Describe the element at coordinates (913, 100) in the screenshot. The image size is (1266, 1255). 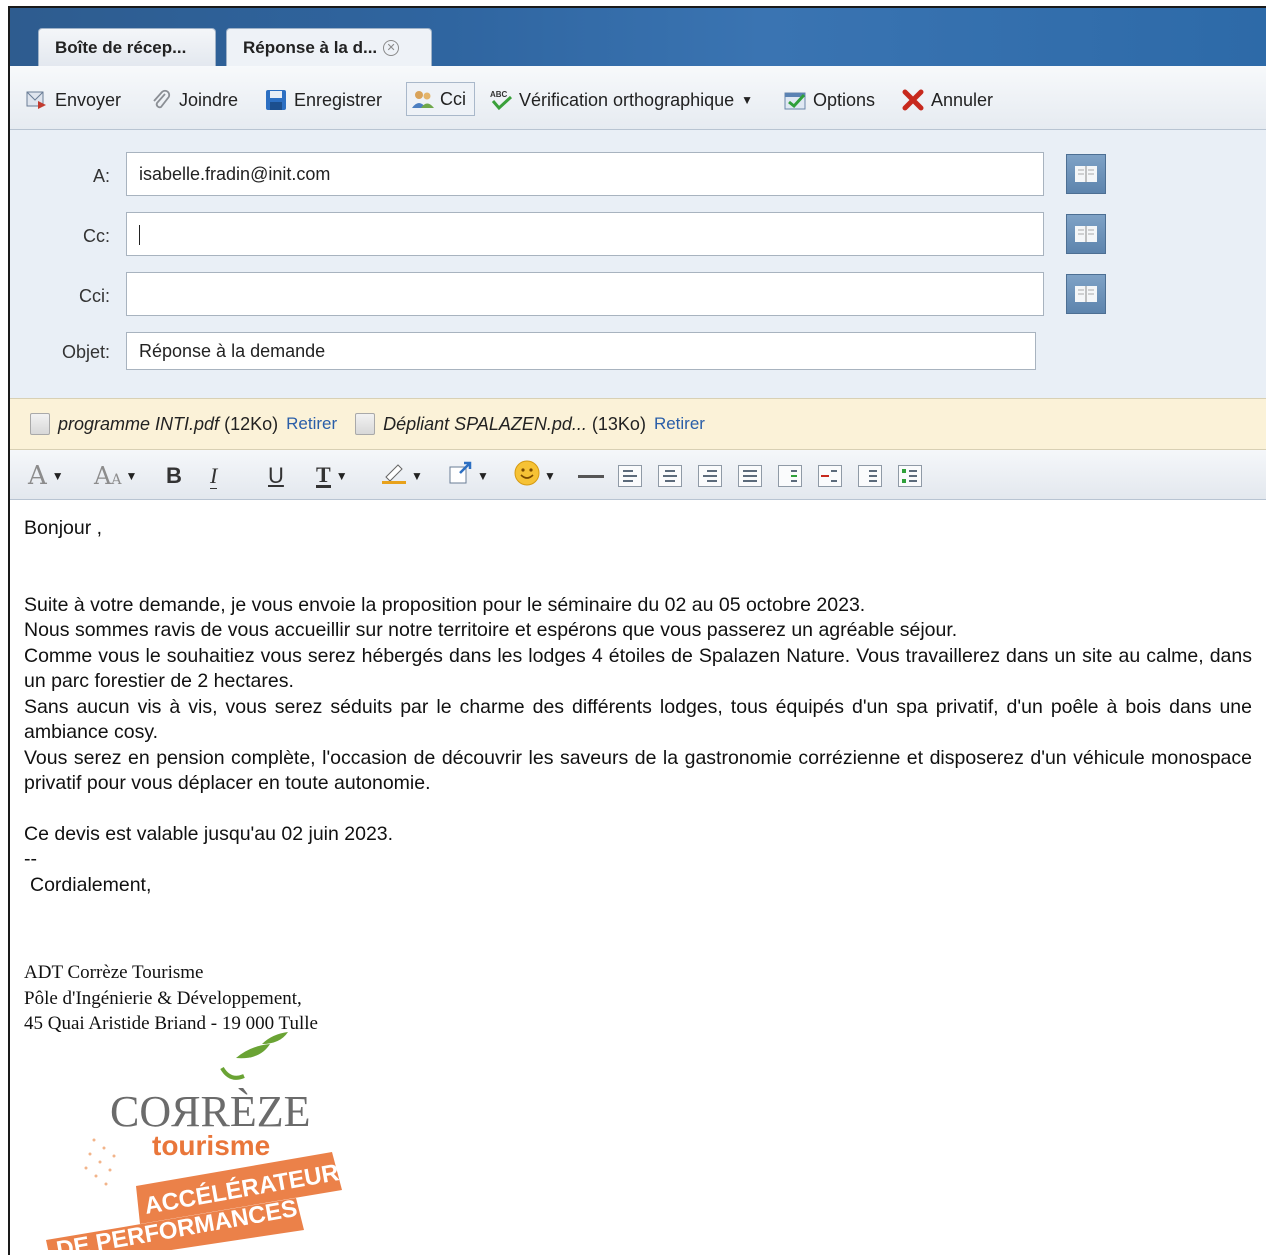
I see `close-x-icon` at that location.